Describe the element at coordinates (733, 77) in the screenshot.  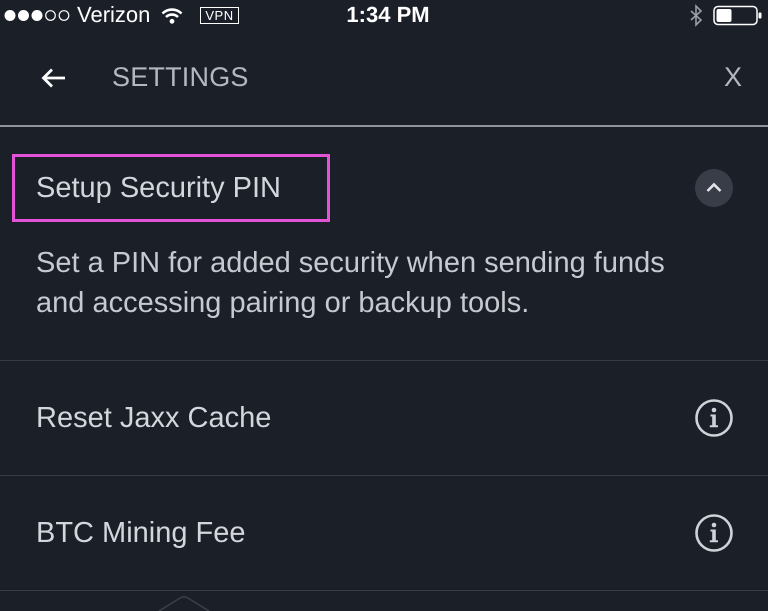
I see `close-button: X` at that location.